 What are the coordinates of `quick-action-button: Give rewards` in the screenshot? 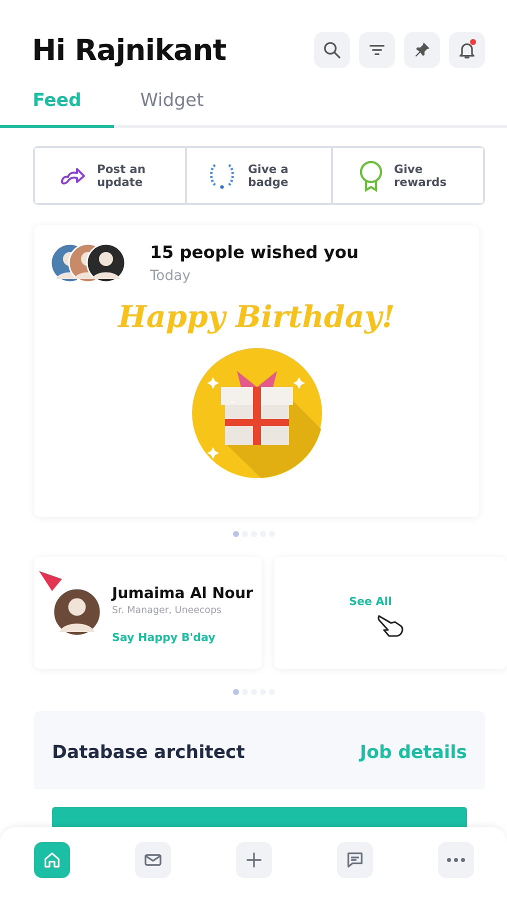 It's located at (407, 175).